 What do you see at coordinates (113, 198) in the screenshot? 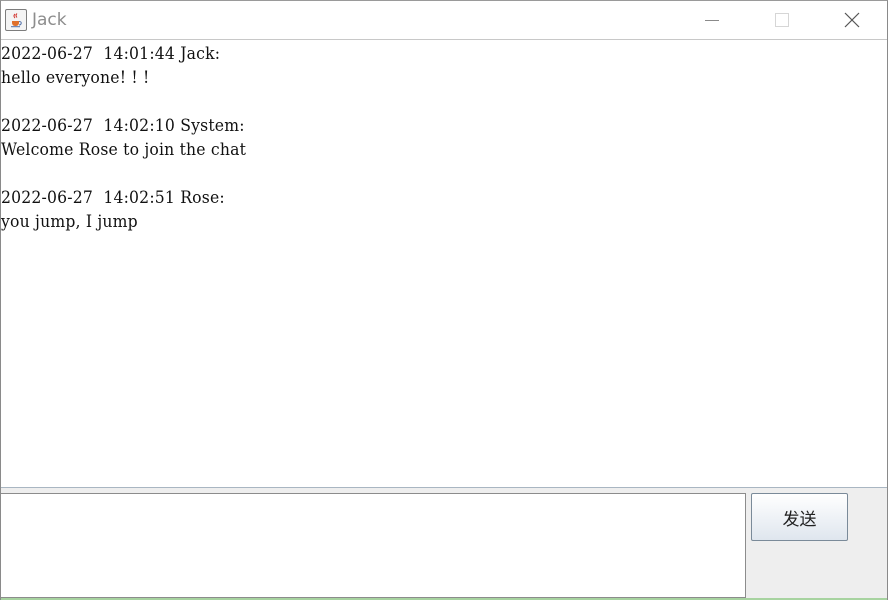
I see `message-header: 2022-06-27 14:02:51 Rose:` at bounding box center [113, 198].